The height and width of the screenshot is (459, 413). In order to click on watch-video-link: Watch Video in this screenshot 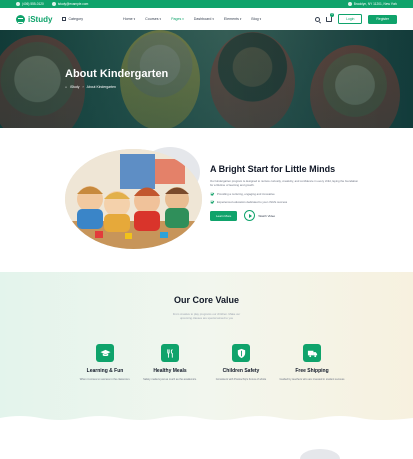, I will do `click(266, 216)`.